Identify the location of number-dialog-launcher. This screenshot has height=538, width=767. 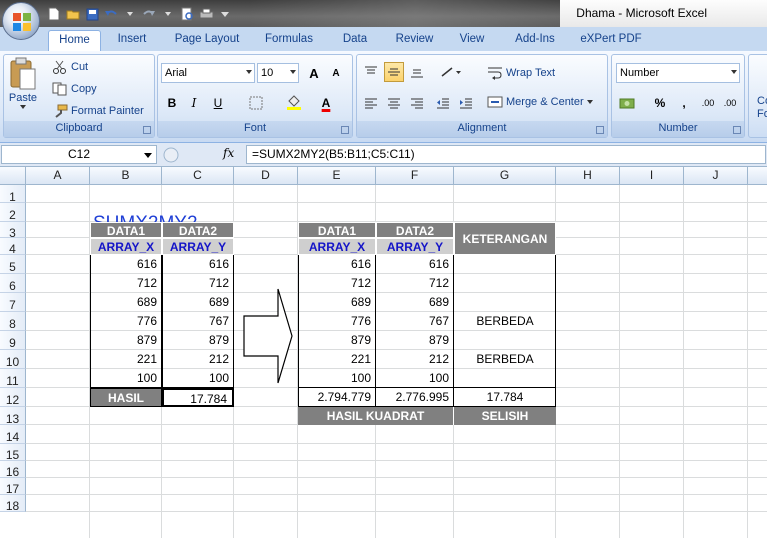
(737, 130).